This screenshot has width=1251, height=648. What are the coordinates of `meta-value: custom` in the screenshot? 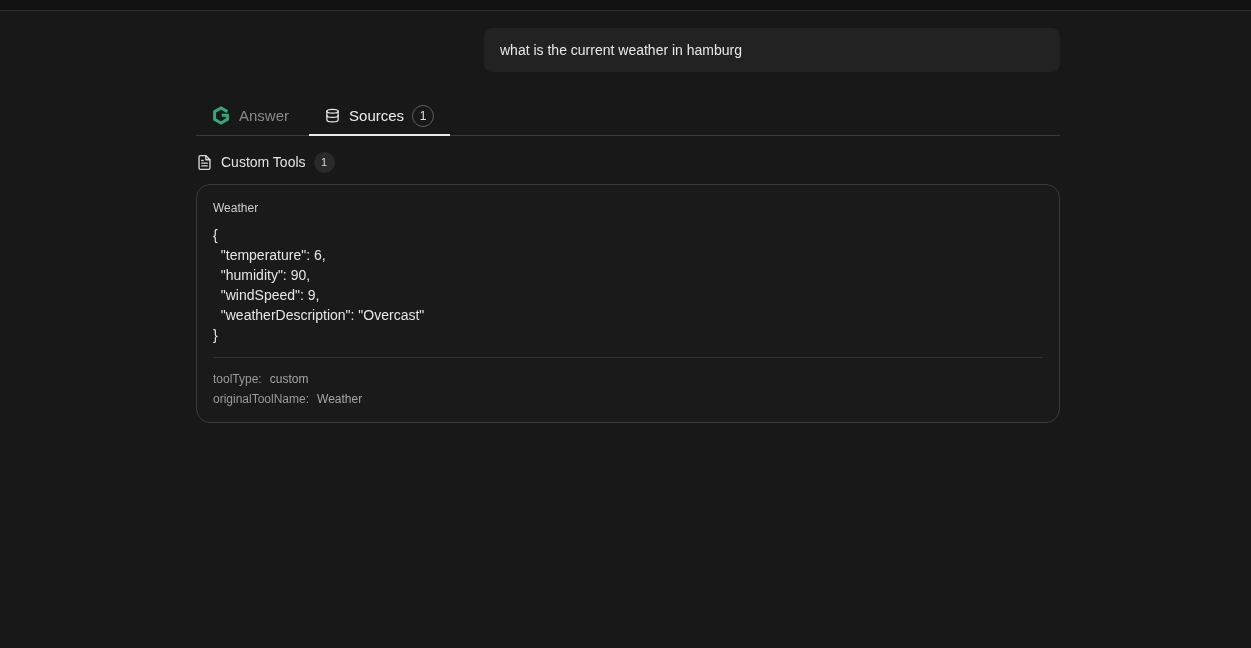 It's located at (289, 379).